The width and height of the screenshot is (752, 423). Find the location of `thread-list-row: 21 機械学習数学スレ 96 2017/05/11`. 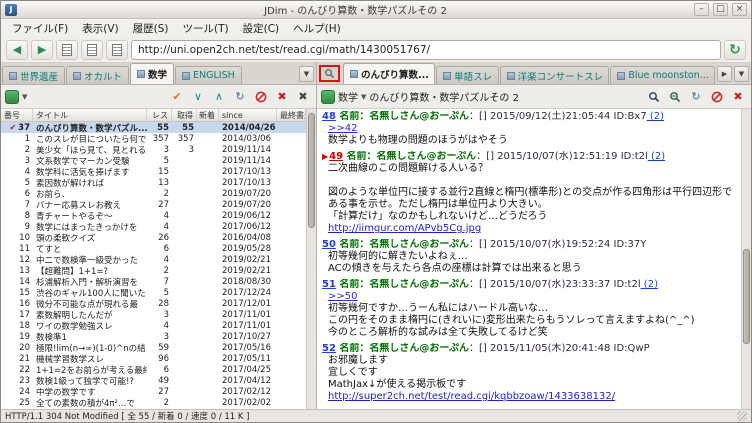

thread-list-row: 21 機械学習数学スレ 96 2017/05/11 is located at coordinates (153, 359).